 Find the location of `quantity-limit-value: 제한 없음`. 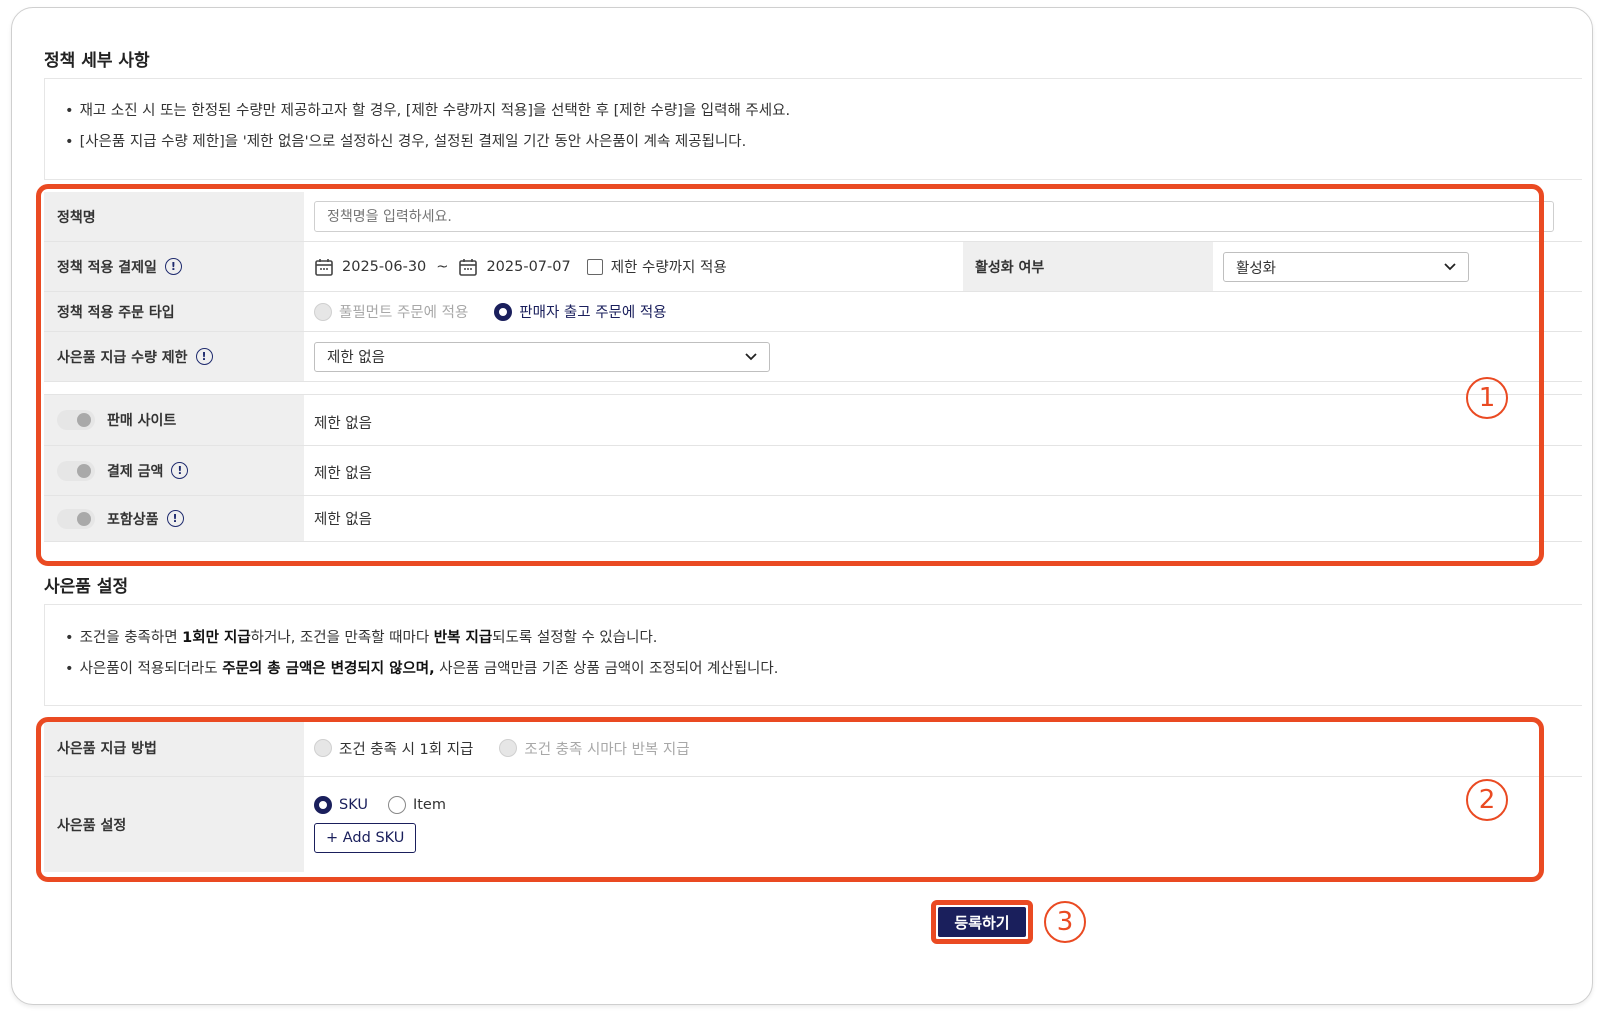

quantity-limit-value: 제한 없음 is located at coordinates (356, 358).